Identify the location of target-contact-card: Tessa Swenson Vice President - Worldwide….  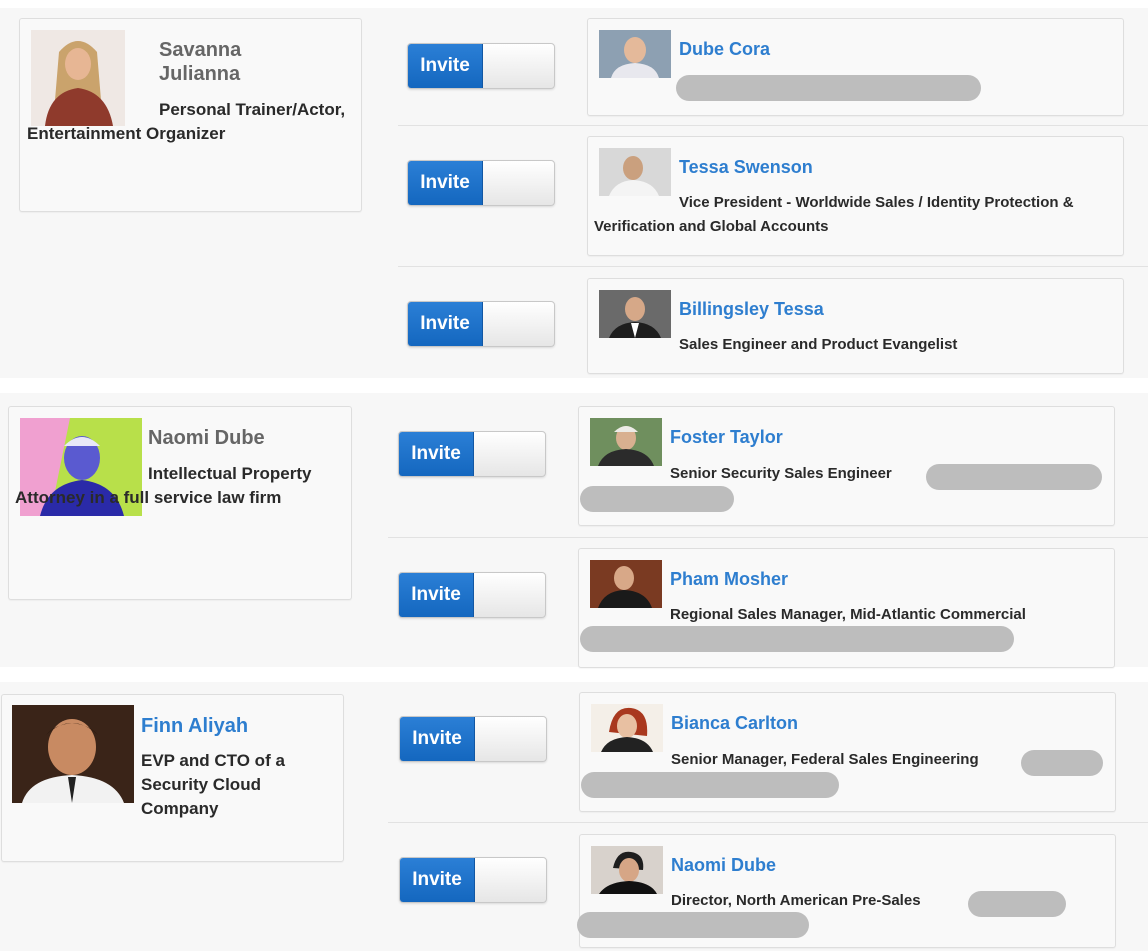
(855, 196).